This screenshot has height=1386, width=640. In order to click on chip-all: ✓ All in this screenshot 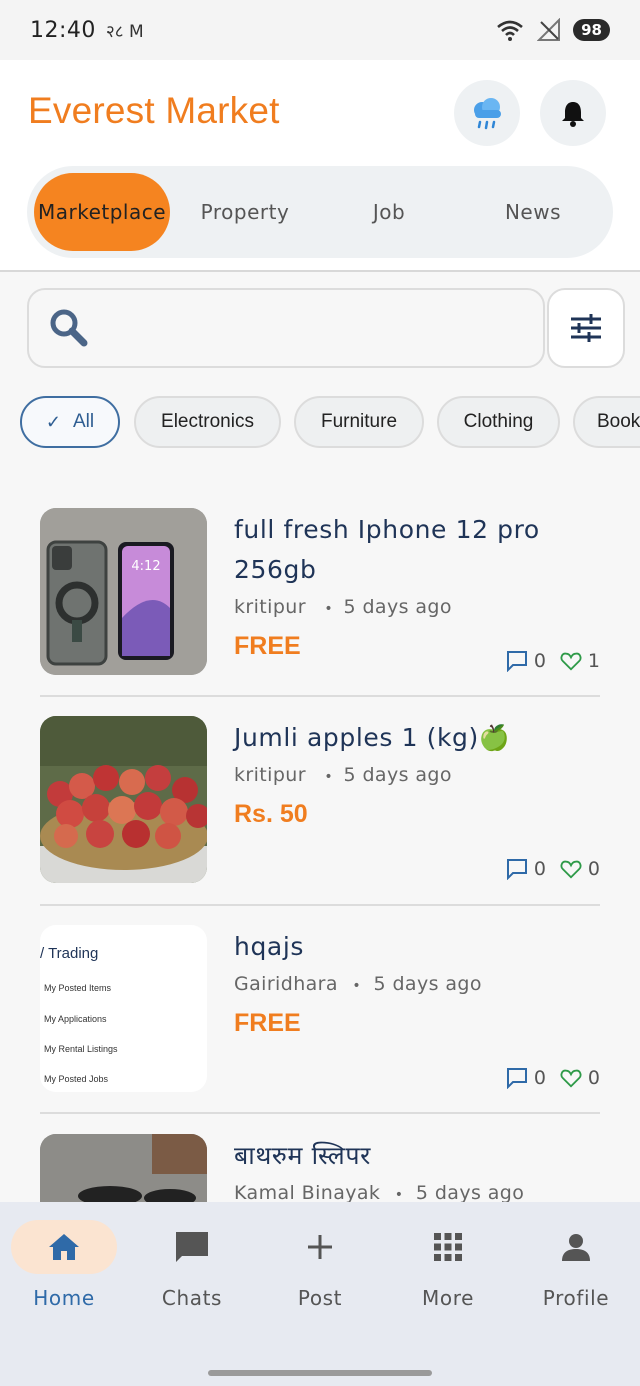, I will do `click(70, 422)`.